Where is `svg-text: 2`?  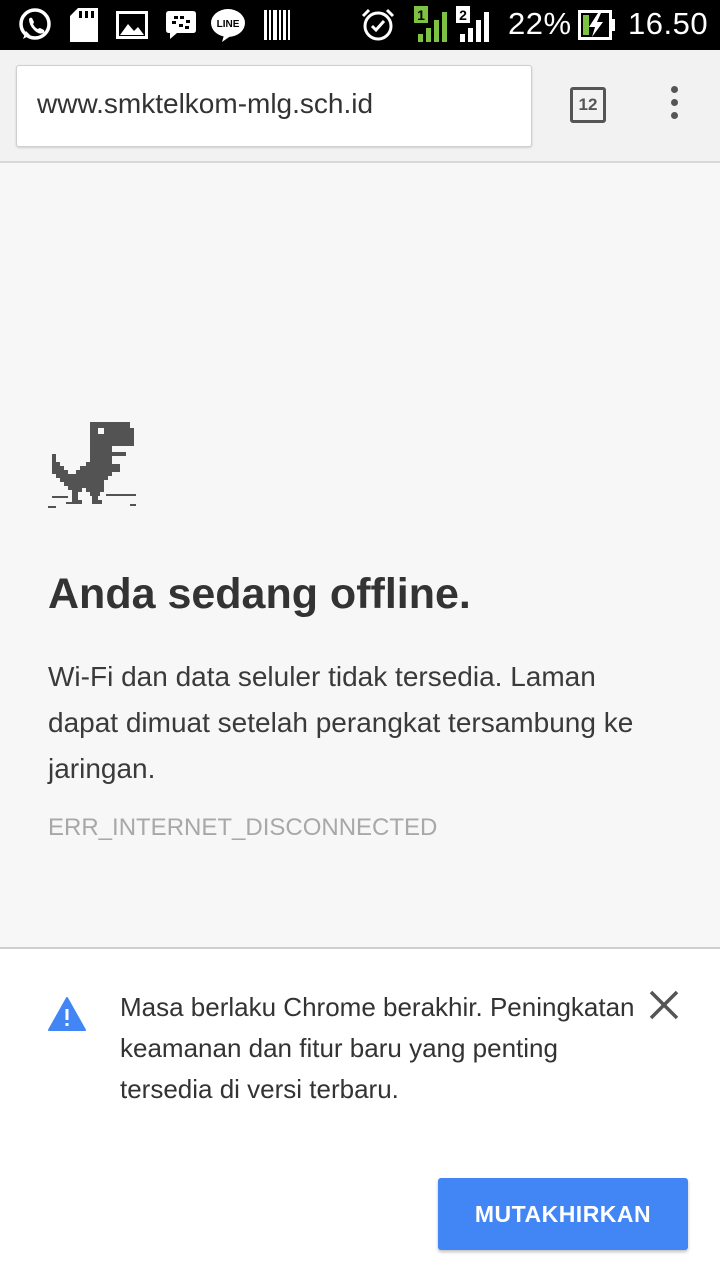
svg-text: 2 is located at coordinates (463, 15).